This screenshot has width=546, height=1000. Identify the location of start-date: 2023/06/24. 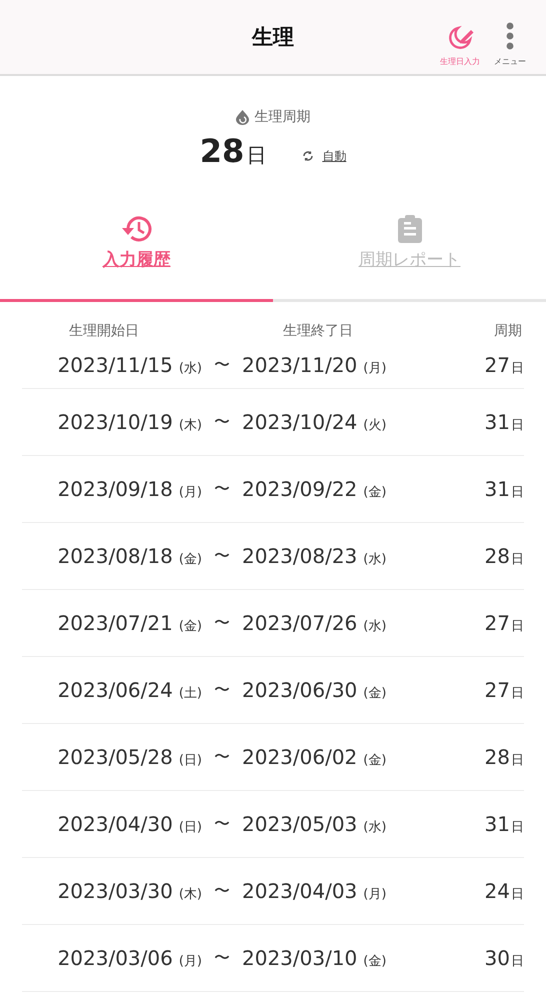
(115, 690).